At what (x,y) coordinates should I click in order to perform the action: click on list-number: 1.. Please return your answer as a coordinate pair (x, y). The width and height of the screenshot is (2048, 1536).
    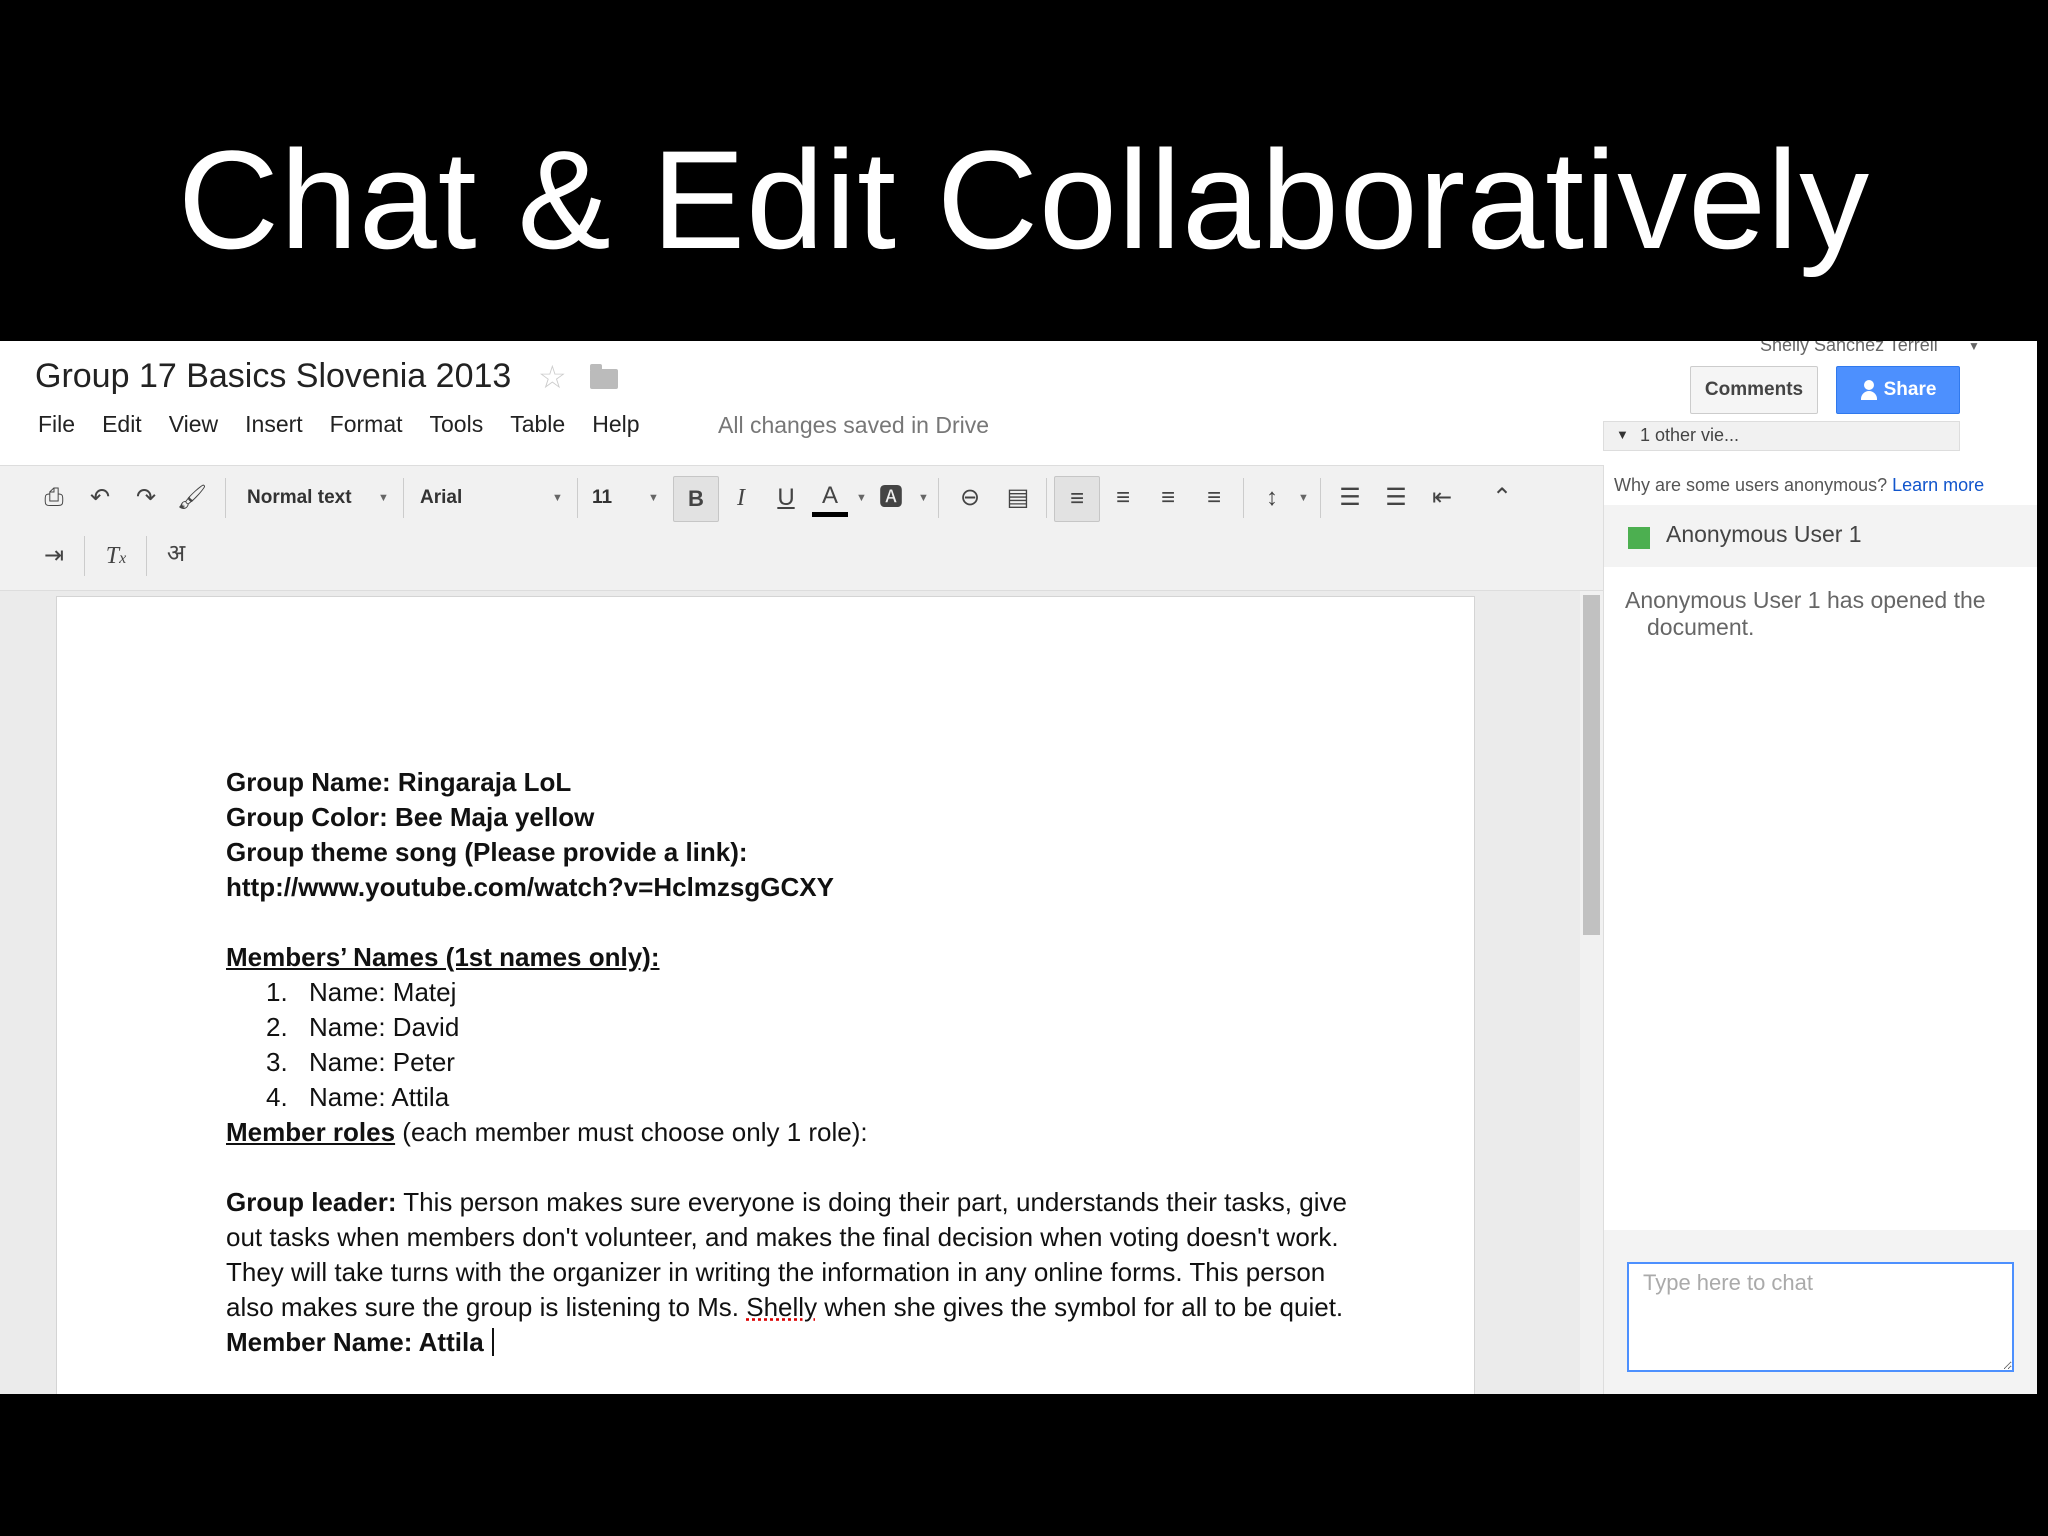
    Looking at the image, I should click on (277, 992).